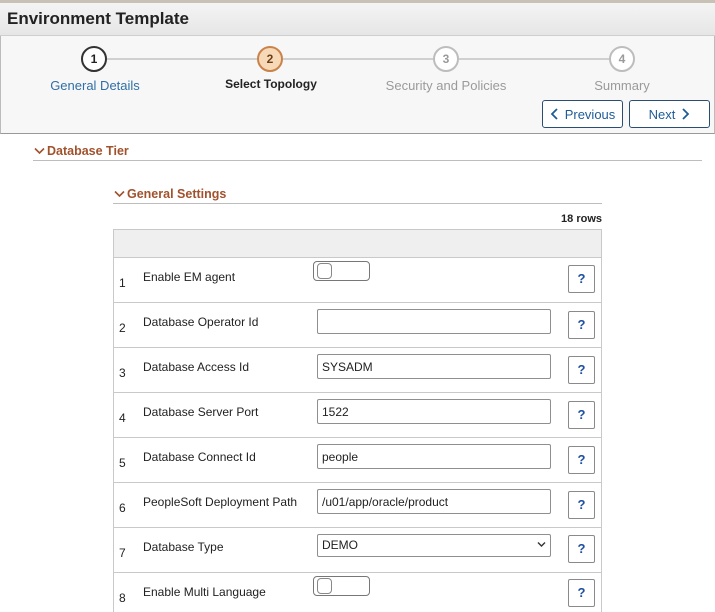 This screenshot has width=715, height=612. I want to click on database-tier-header: Database Tier, so click(81, 151).